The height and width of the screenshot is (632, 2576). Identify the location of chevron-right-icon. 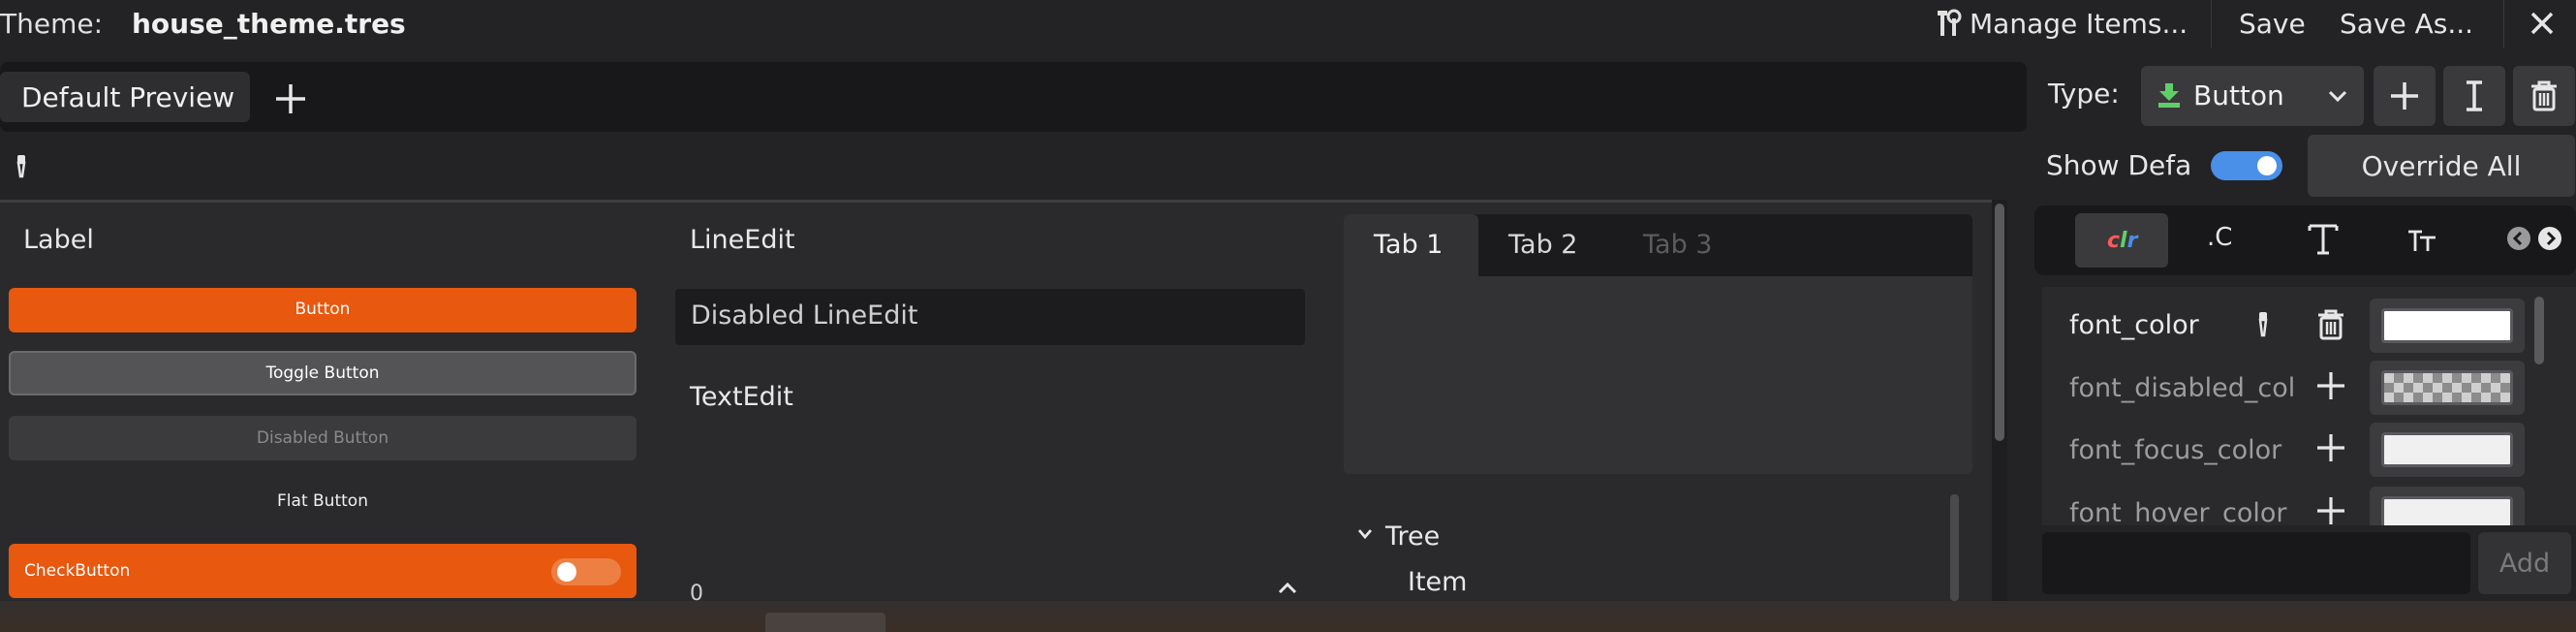
(2551, 238).